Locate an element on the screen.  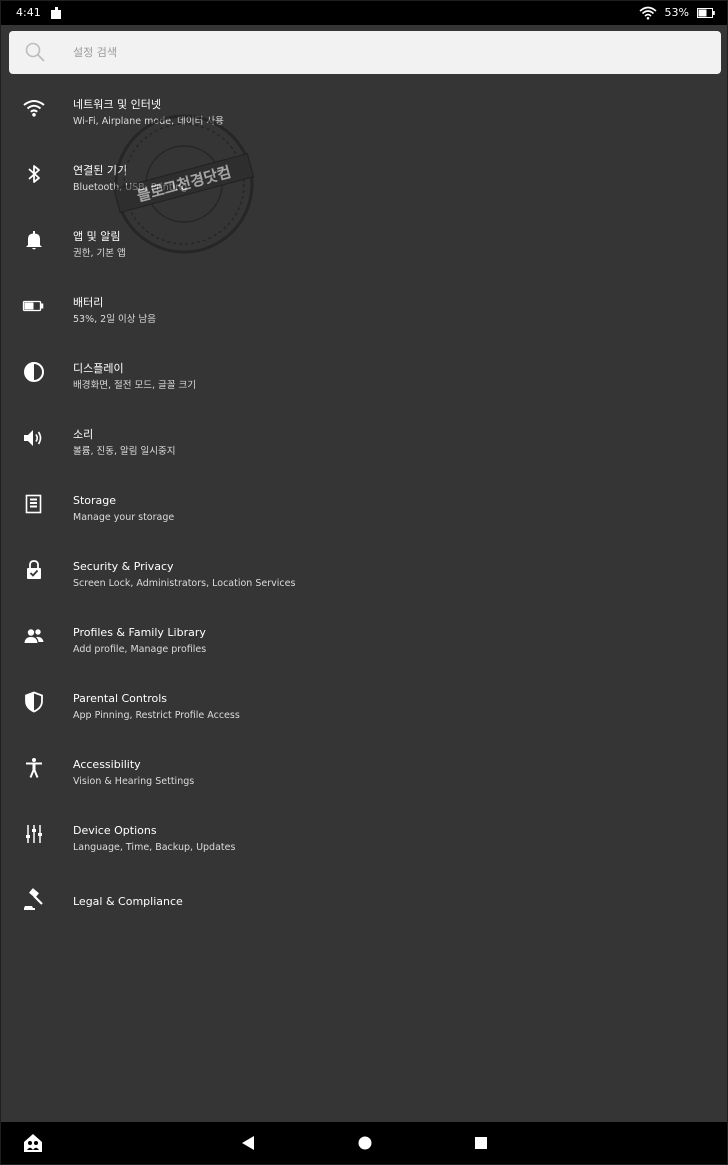
settings-item-title: 앱 및 알림 is located at coordinates (97, 236).